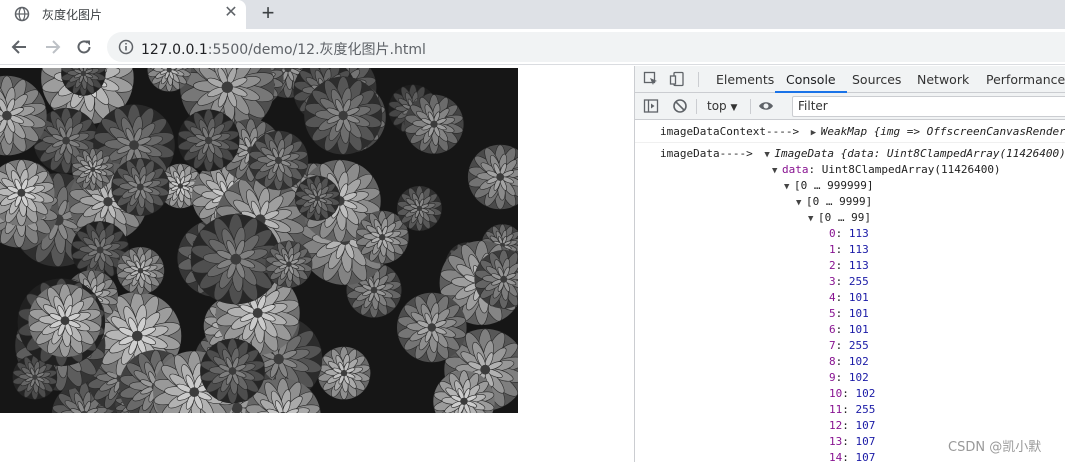 This screenshot has width=1065, height=462. Describe the element at coordinates (836, 456) in the screenshot. I see `entry-index: 14` at that location.